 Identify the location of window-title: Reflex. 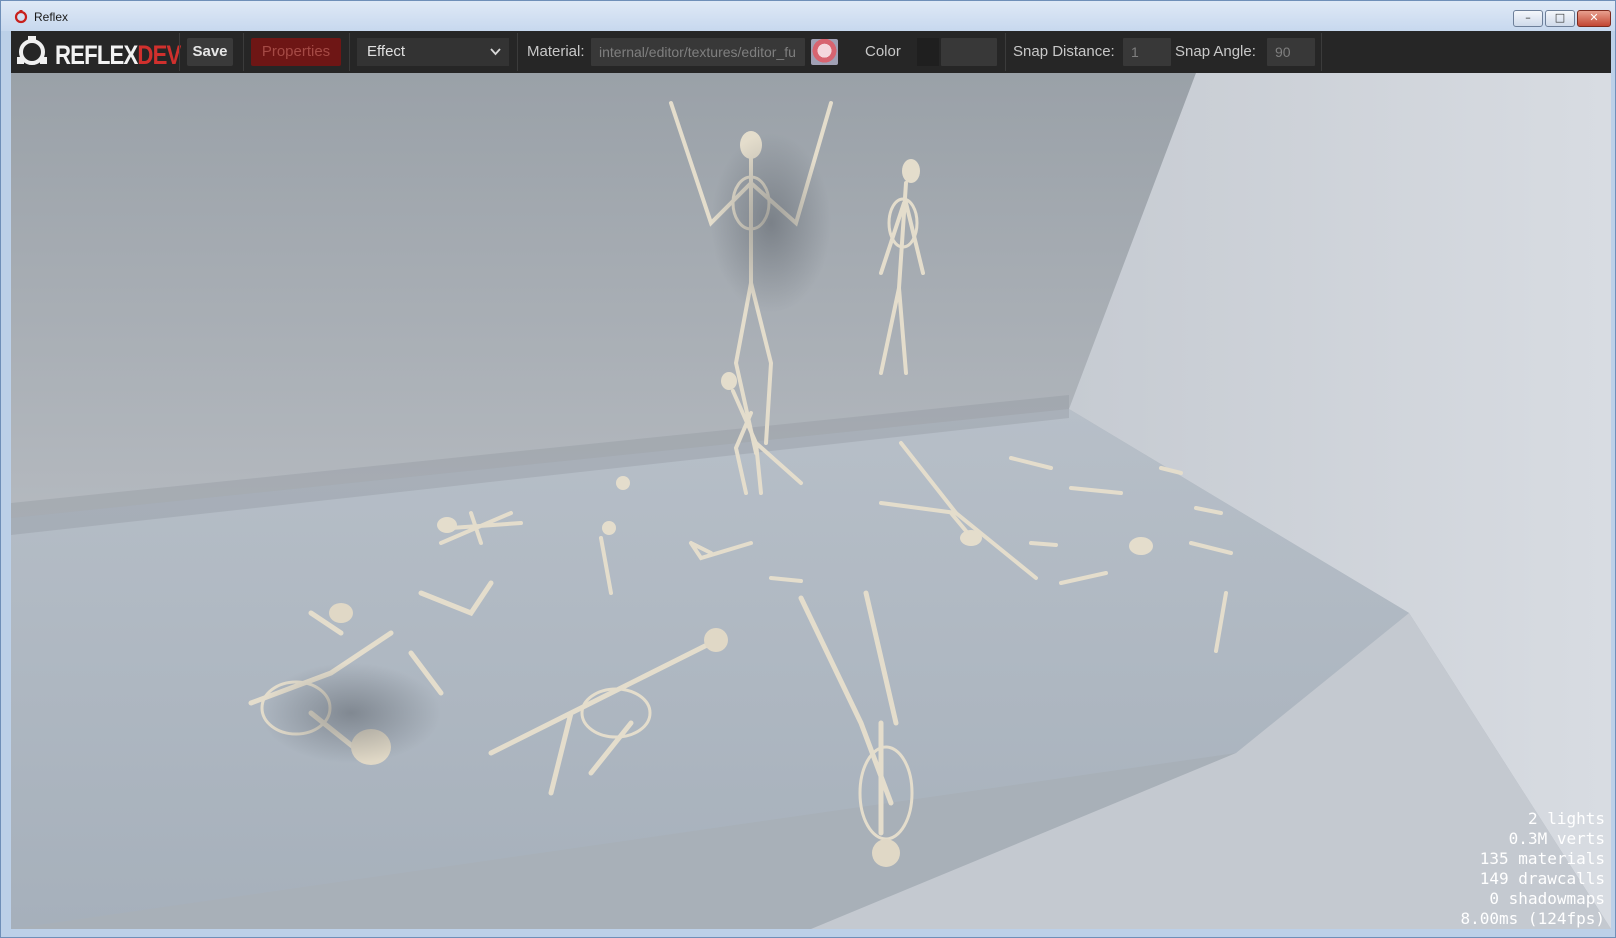
(51, 17).